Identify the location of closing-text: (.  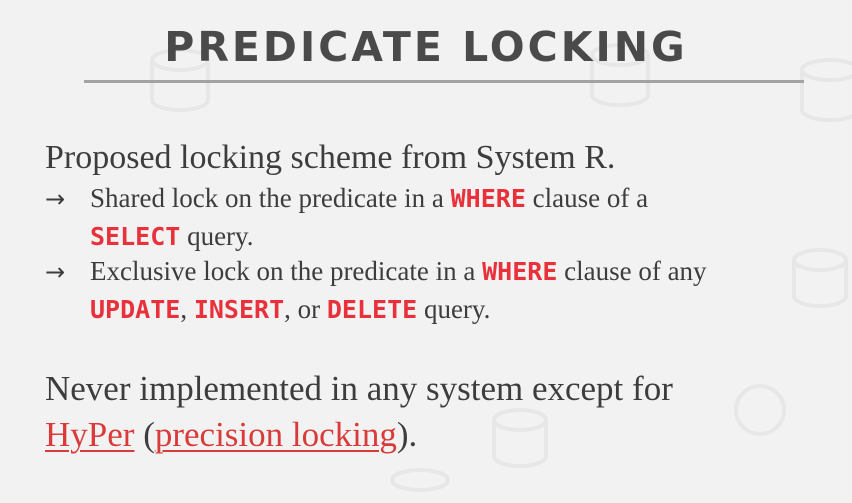
(144, 434).